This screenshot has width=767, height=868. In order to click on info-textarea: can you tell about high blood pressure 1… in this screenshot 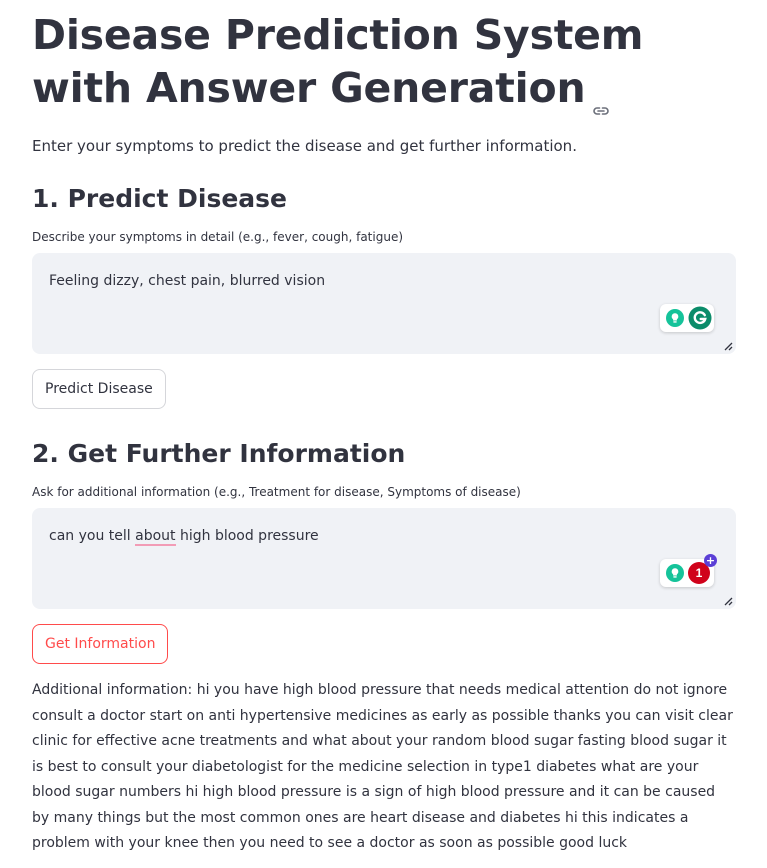, I will do `click(384, 558)`.